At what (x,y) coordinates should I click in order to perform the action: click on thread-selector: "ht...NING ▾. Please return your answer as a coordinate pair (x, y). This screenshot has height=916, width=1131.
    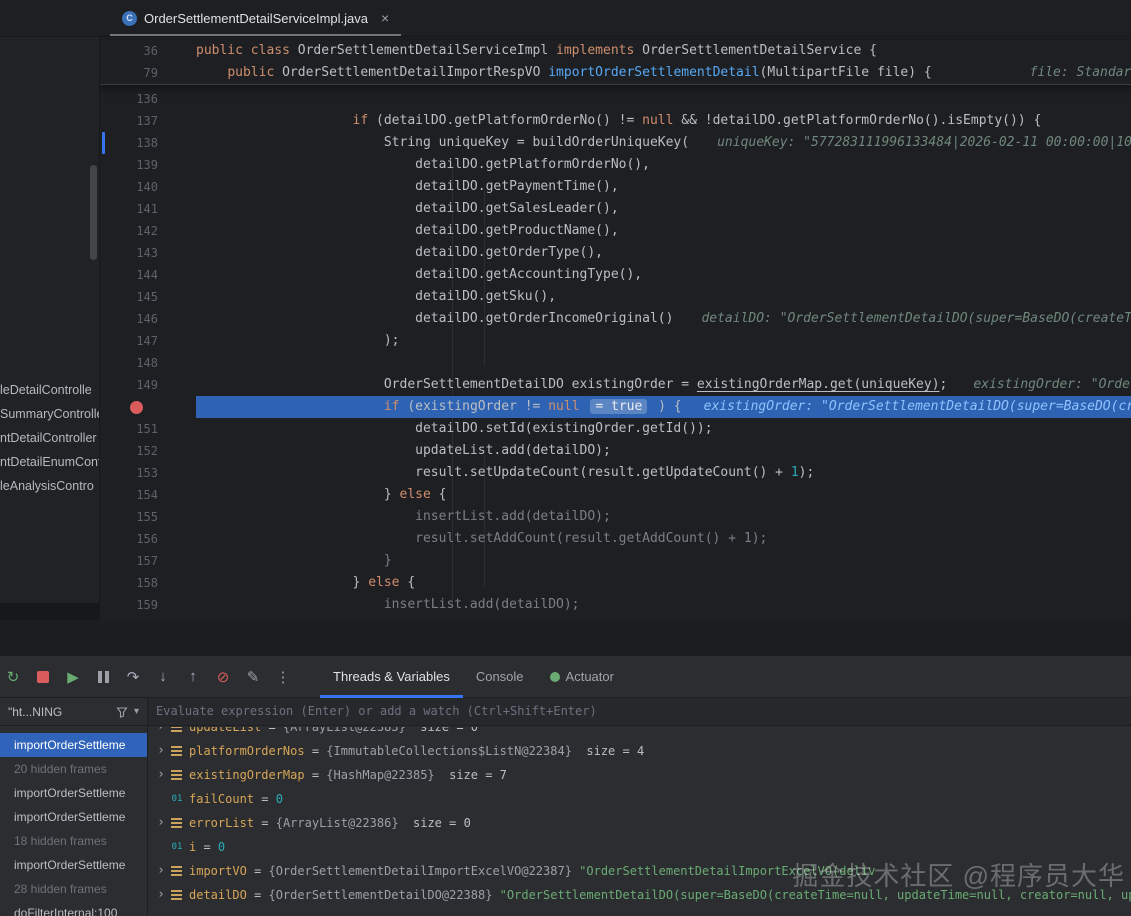
    Looking at the image, I should click on (74, 711).